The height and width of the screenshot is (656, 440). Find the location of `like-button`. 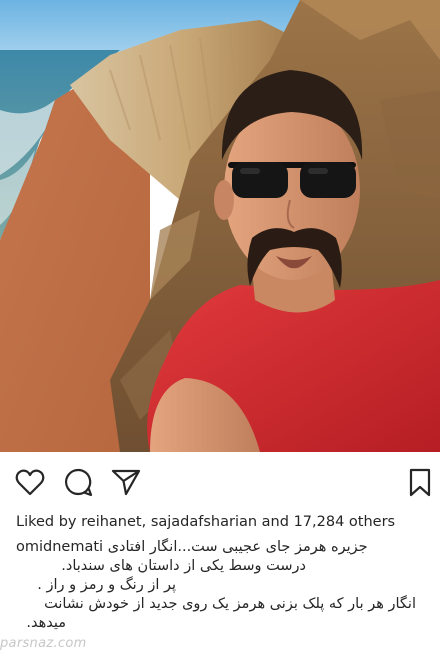

like-button is located at coordinates (30, 482).